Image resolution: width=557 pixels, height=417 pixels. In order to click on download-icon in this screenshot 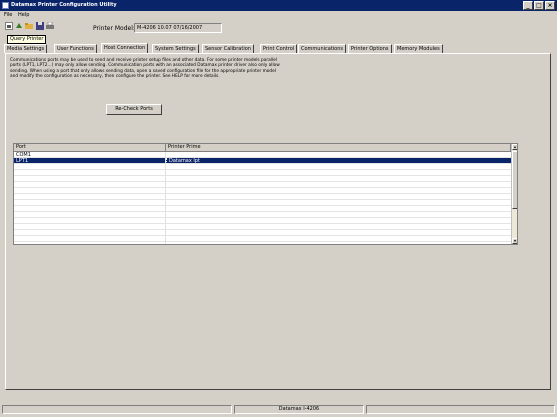, I will do `click(19, 26)`.